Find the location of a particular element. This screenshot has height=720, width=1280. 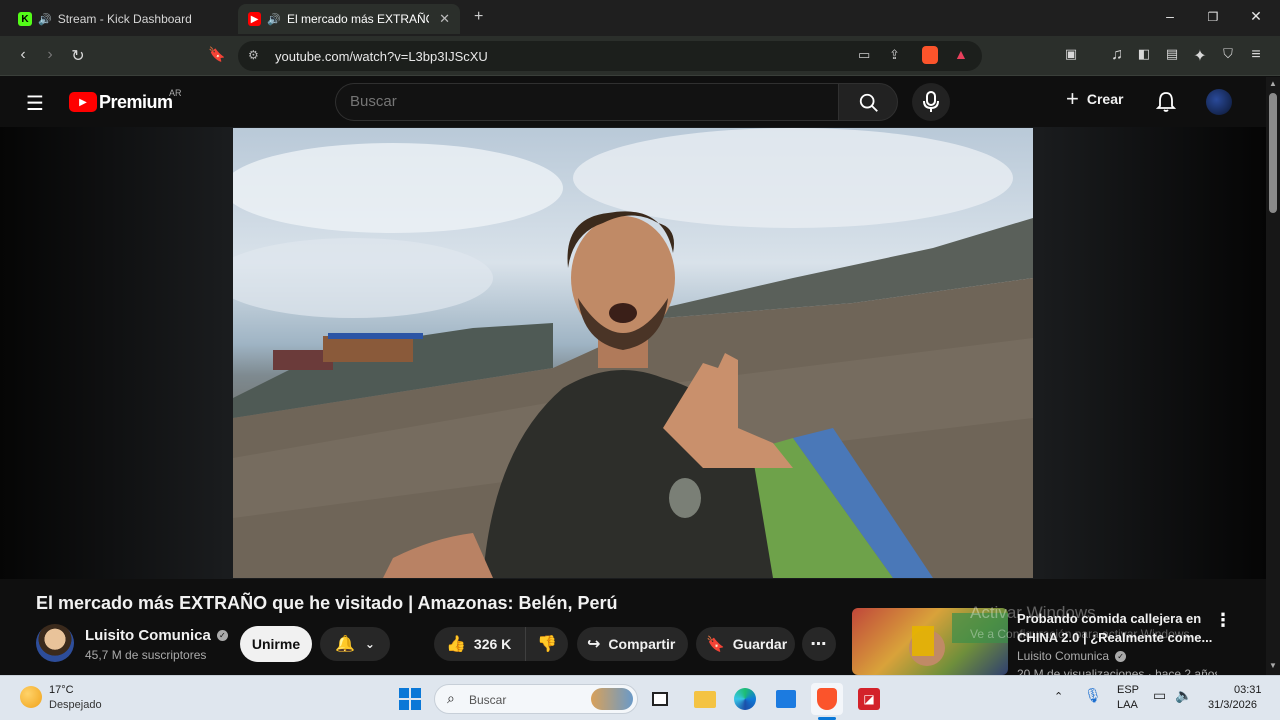

file-explorer-button is located at coordinates (705, 699).